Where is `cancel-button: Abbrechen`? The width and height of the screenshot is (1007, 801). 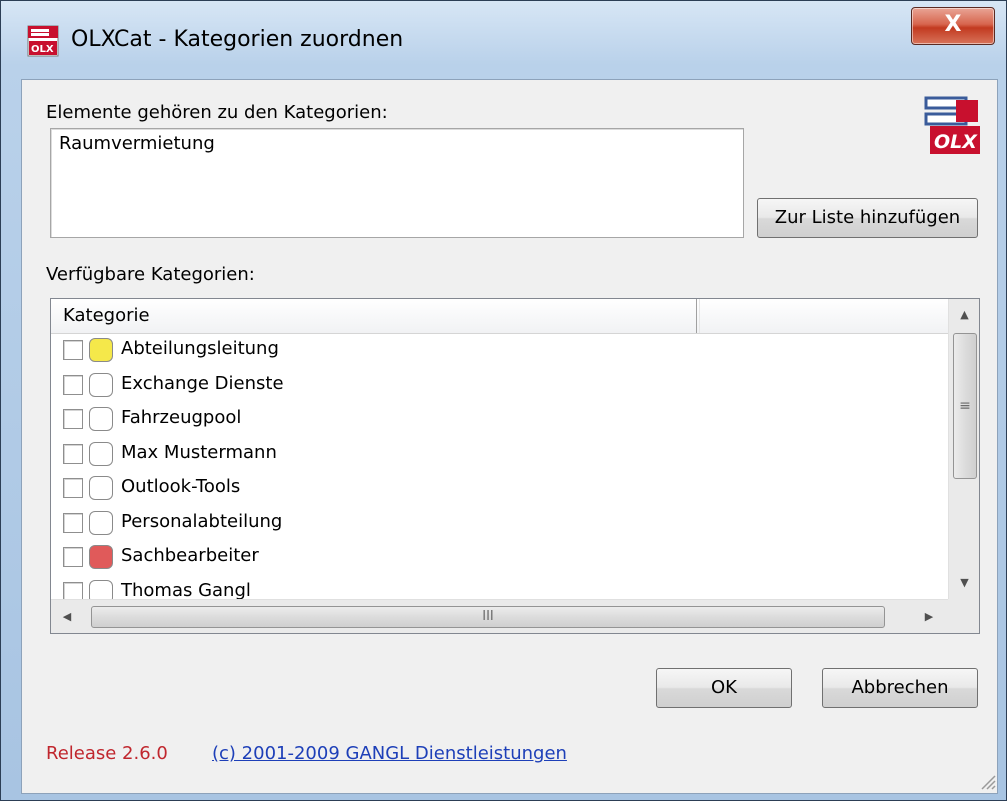
cancel-button: Abbrechen is located at coordinates (900, 688).